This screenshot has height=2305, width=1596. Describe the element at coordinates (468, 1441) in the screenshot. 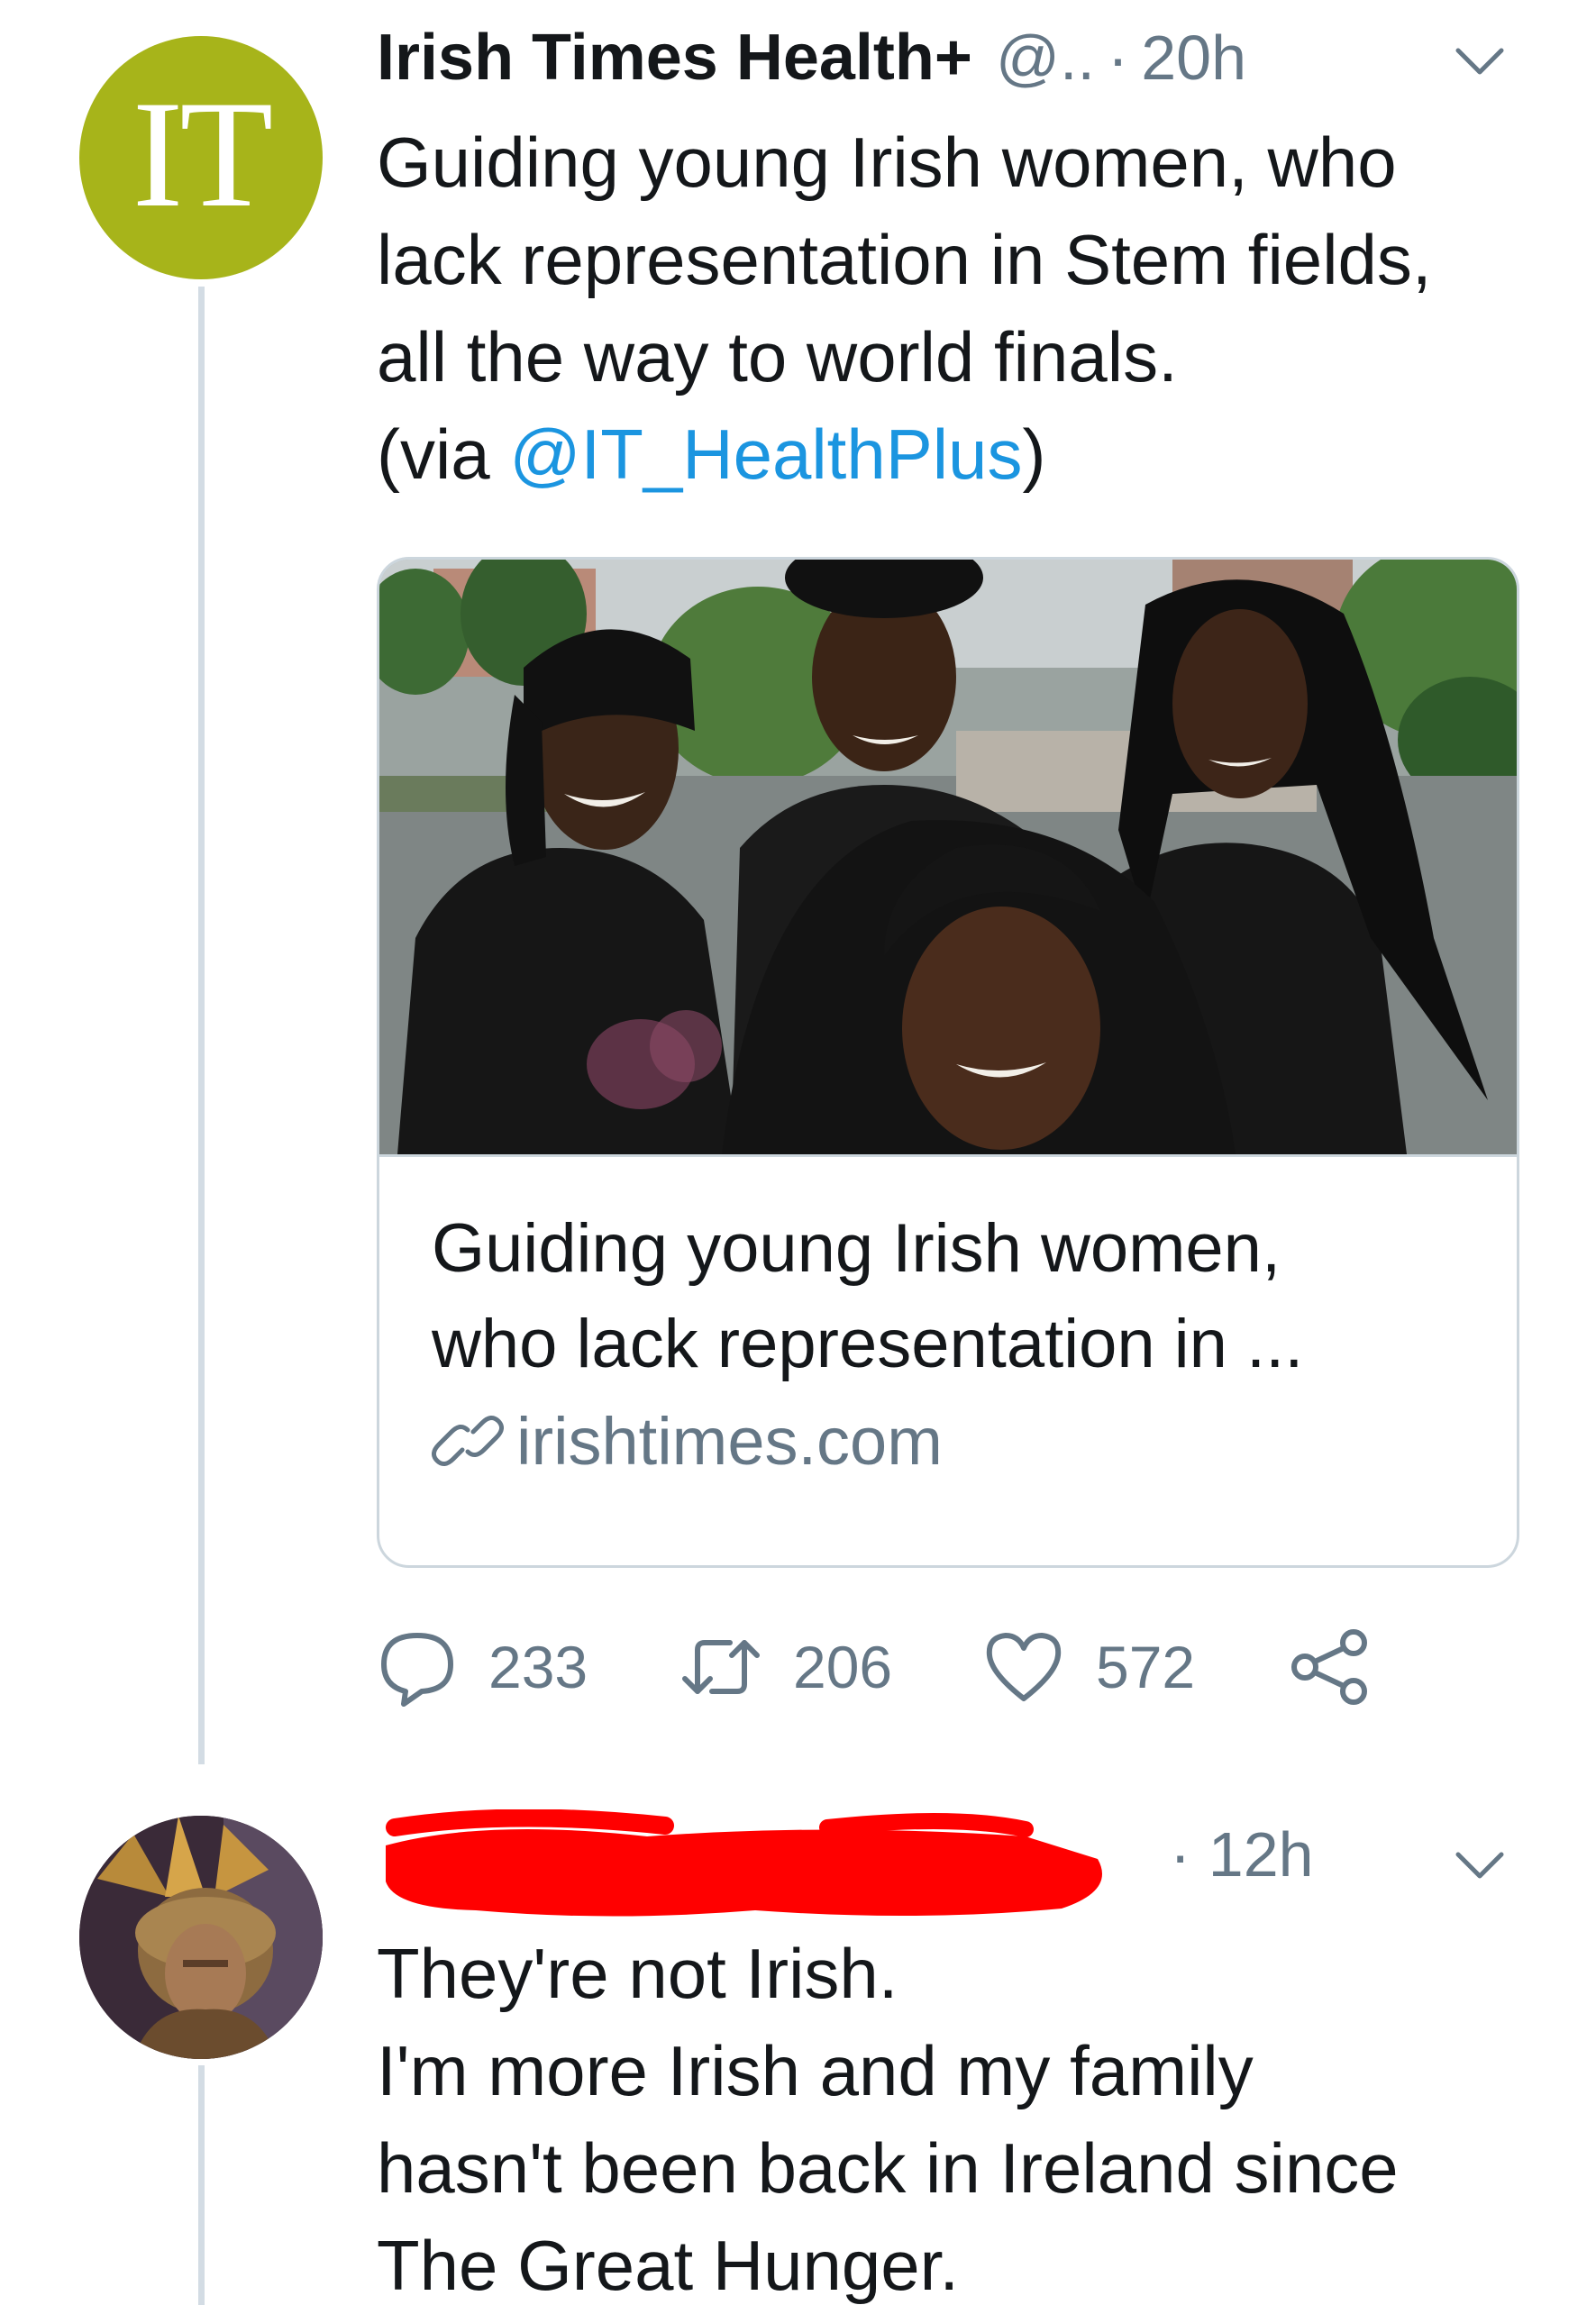

I see `link-icon` at that location.